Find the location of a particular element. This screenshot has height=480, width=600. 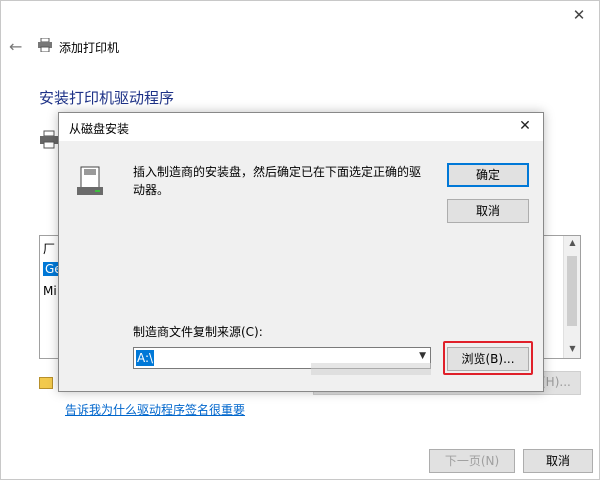

source-label: 制造商文件复制来源(C): is located at coordinates (198, 332).